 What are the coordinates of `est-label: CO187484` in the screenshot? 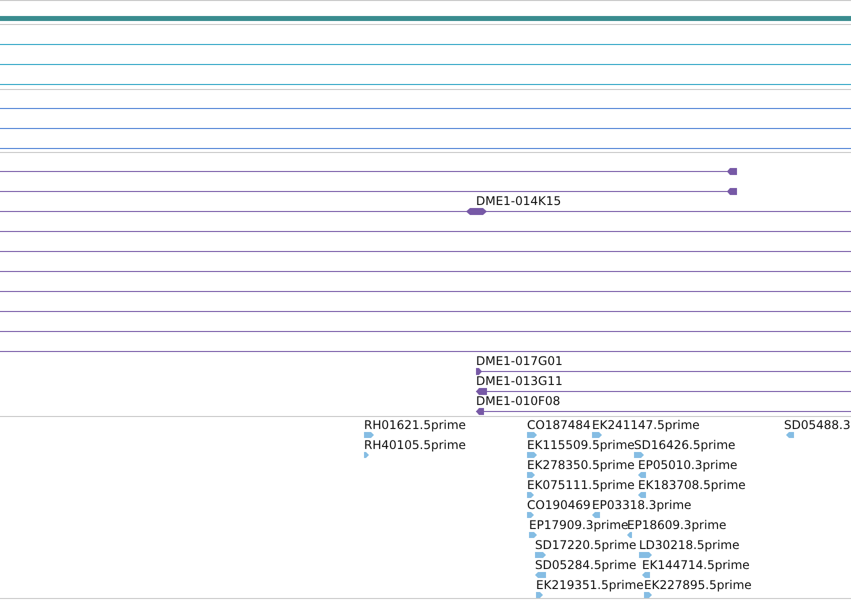 It's located at (559, 425).